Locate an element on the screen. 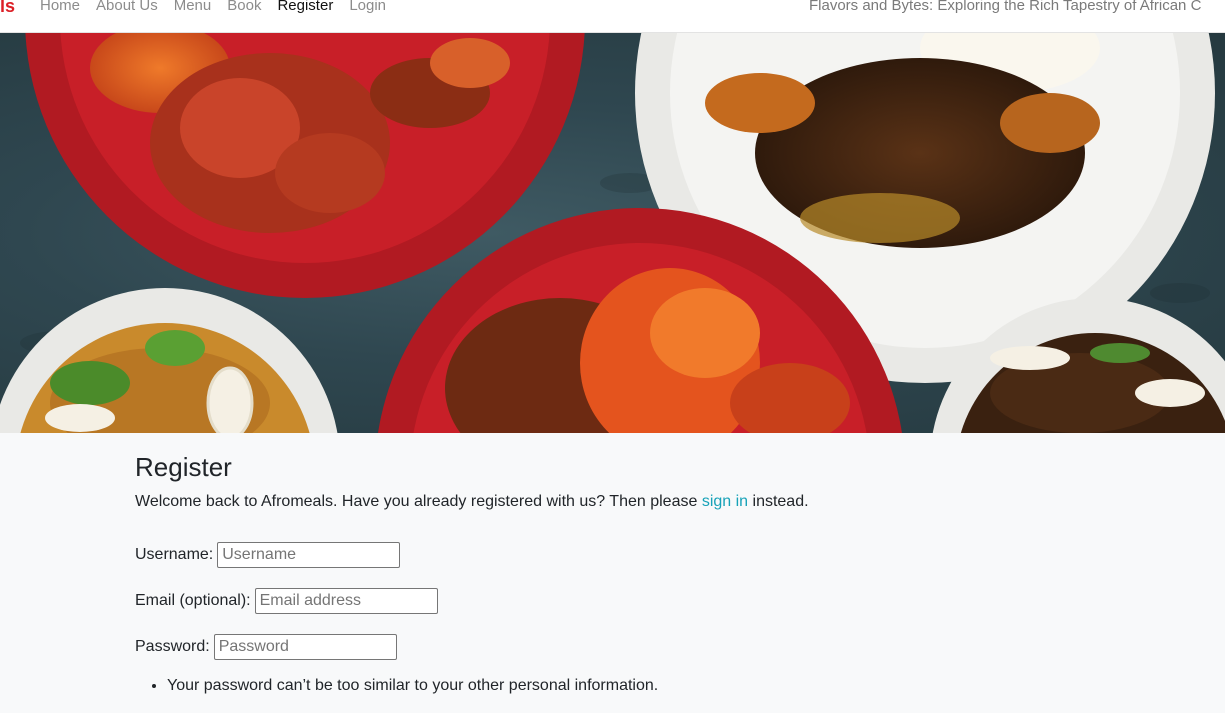 This screenshot has height=713, width=1225. password-label: Password: is located at coordinates (172, 646).